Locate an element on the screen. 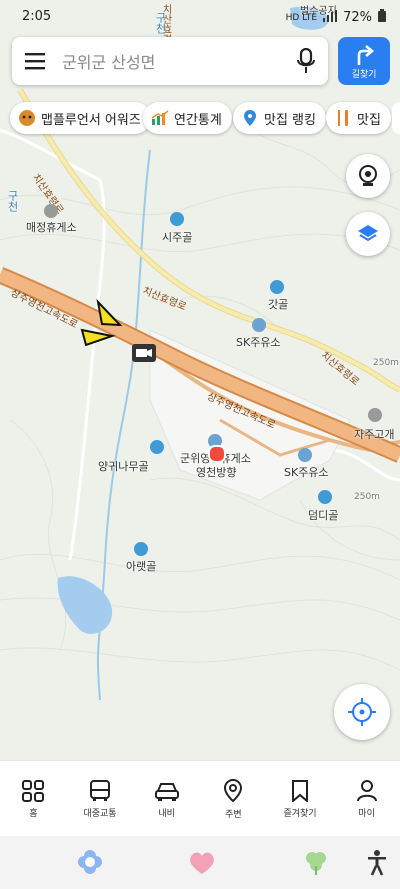 This screenshot has width=400, height=889. nav-favorites: 즐겨찾기 is located at coordinates (300, 799).